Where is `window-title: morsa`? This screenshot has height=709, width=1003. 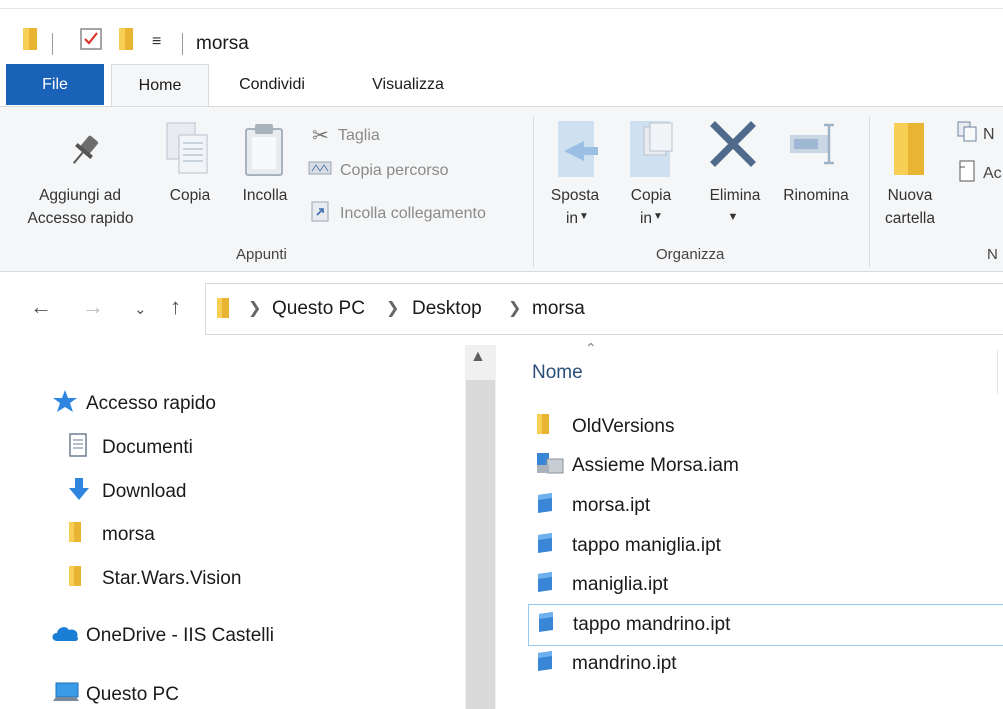
window-title: morsa is located at coordinates (222, 43).